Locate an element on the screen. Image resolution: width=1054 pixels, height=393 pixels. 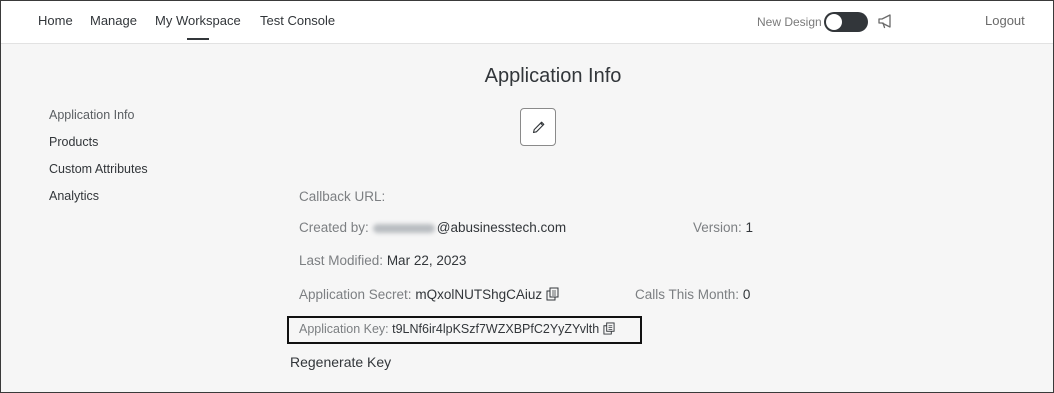
pencil-icon is located at coordinates (538, 127).